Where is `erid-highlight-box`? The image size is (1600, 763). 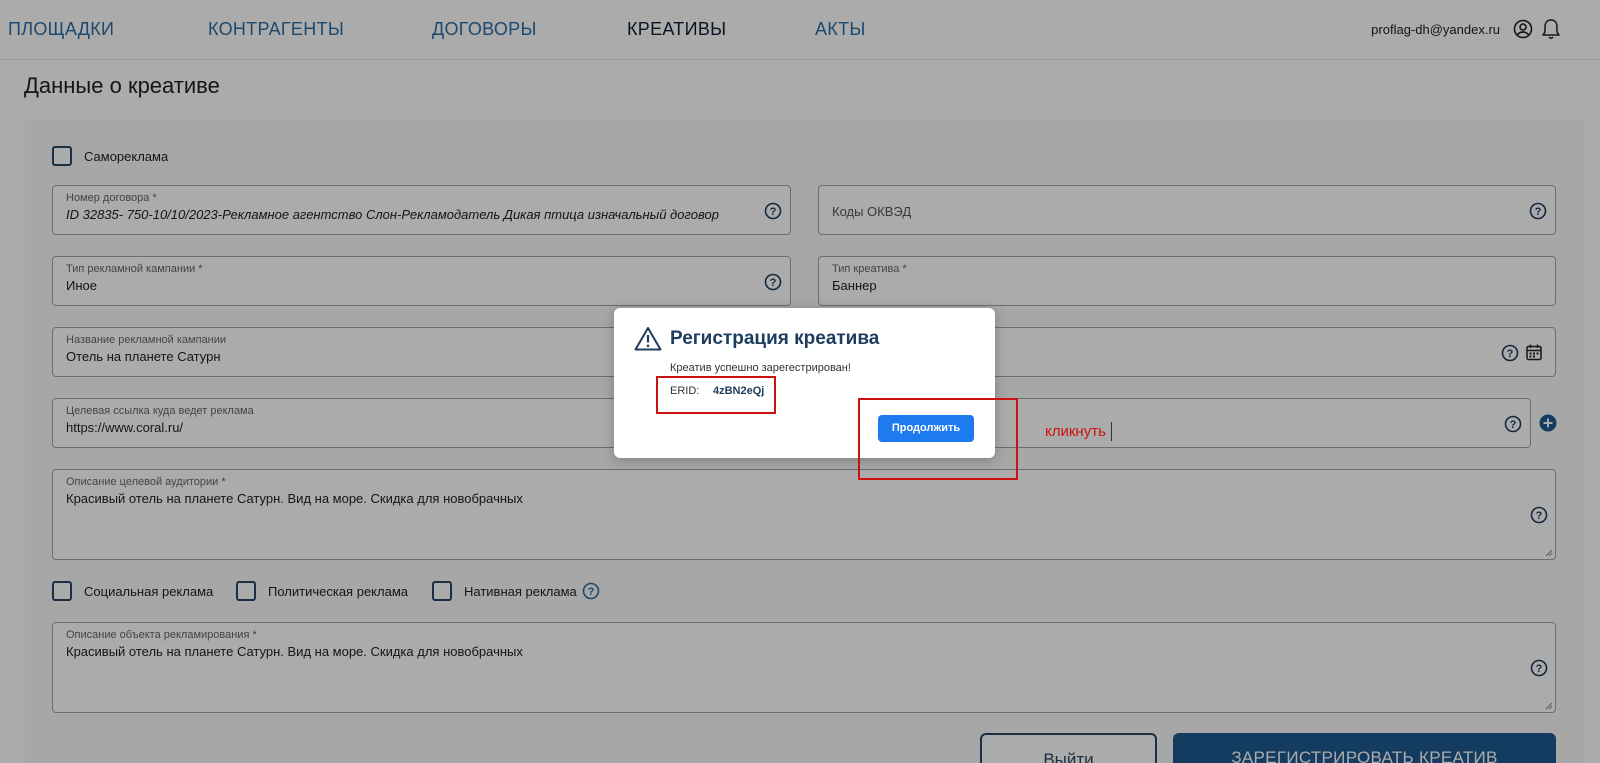 erid-highlight-box is located at coordinates (716, 395).